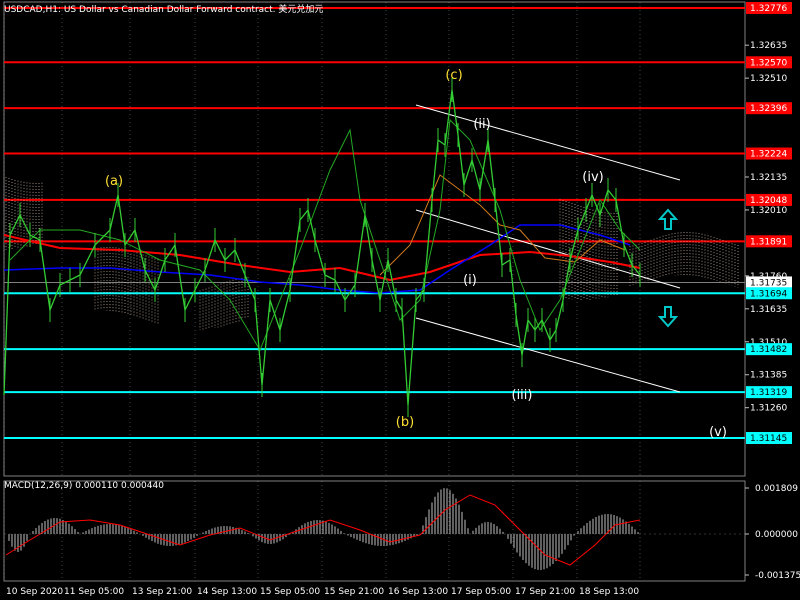 This screenshot has width=800, height=600. What do you see at coordinates (718, 432) in the screenshot?
I see `wave-label: (v)` at bounding box center [718, 432].